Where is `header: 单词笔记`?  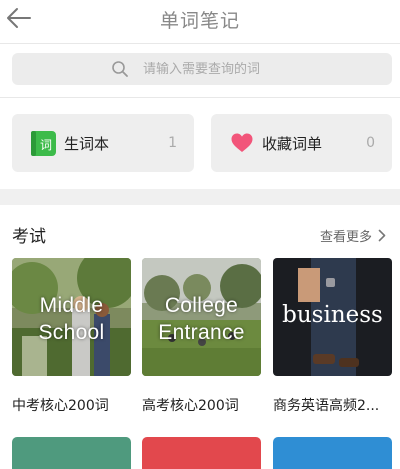
header: 单词笔记 is located at coordinates (200, 22).